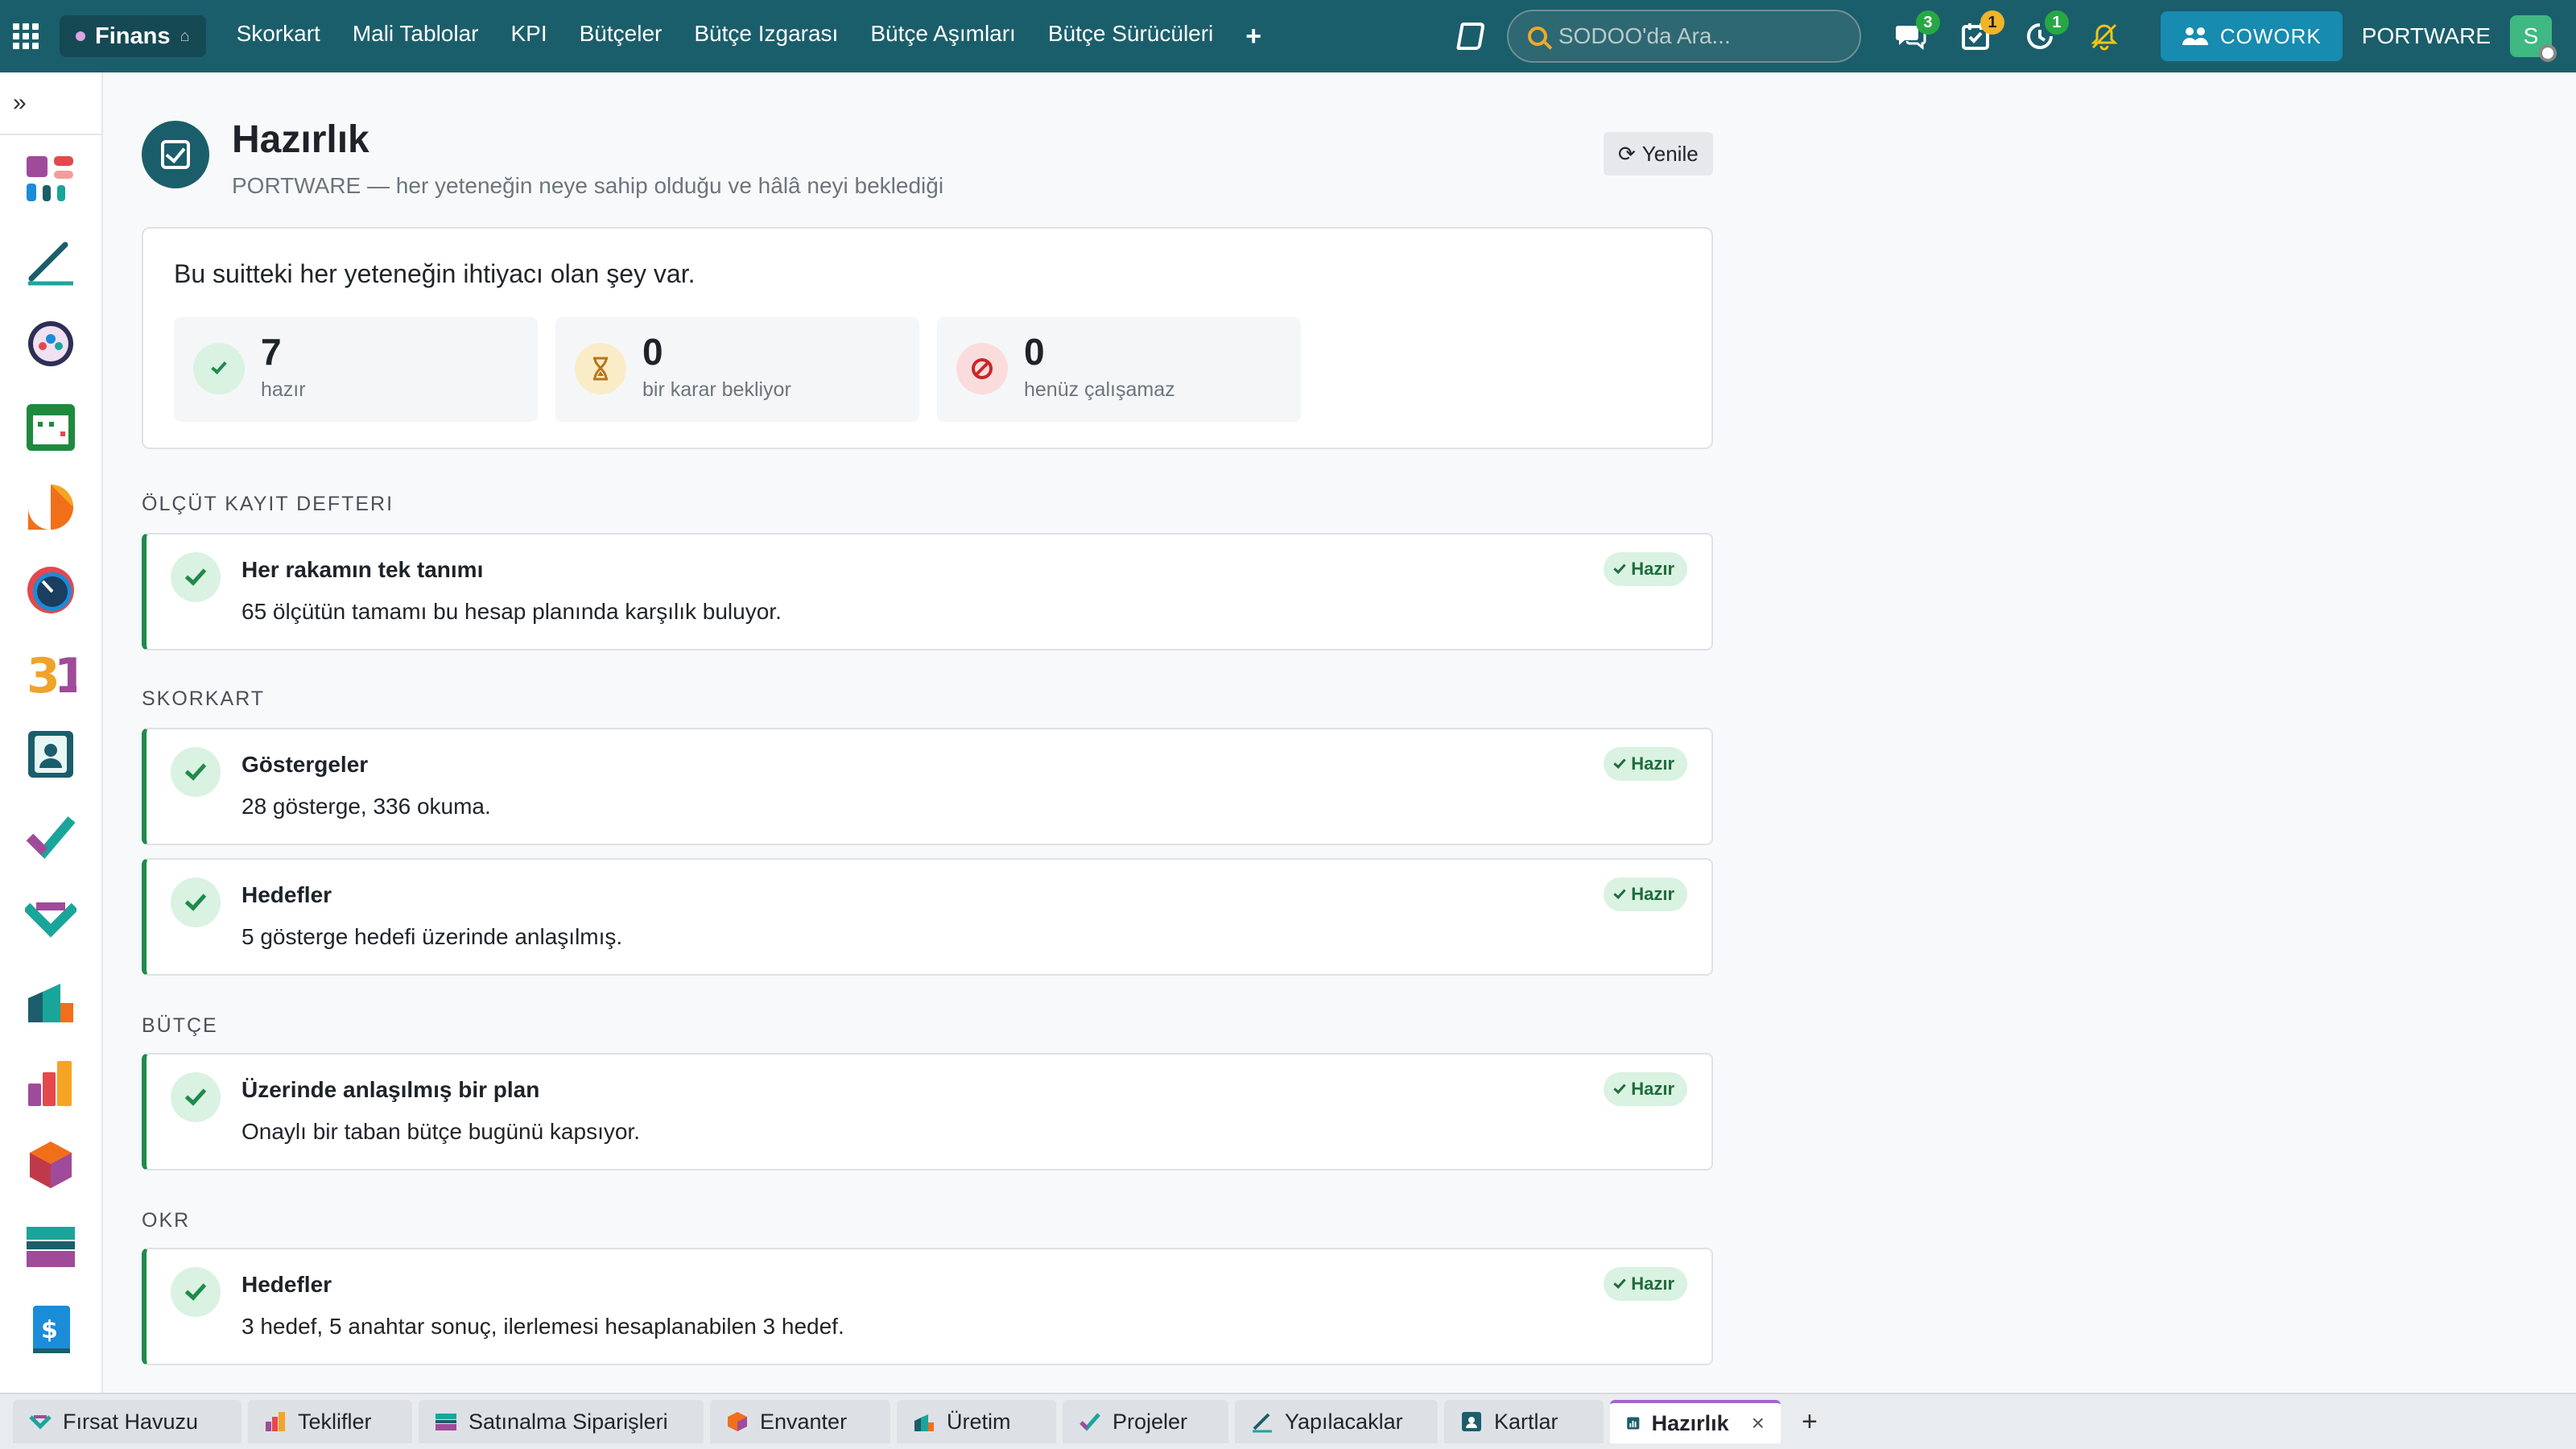 Image resolution: width=2576 pixels, height=1449 pixels. Describe the element at coordinates (2056, 22) in the screenshot. I see `timer-badge: 1` at that location.